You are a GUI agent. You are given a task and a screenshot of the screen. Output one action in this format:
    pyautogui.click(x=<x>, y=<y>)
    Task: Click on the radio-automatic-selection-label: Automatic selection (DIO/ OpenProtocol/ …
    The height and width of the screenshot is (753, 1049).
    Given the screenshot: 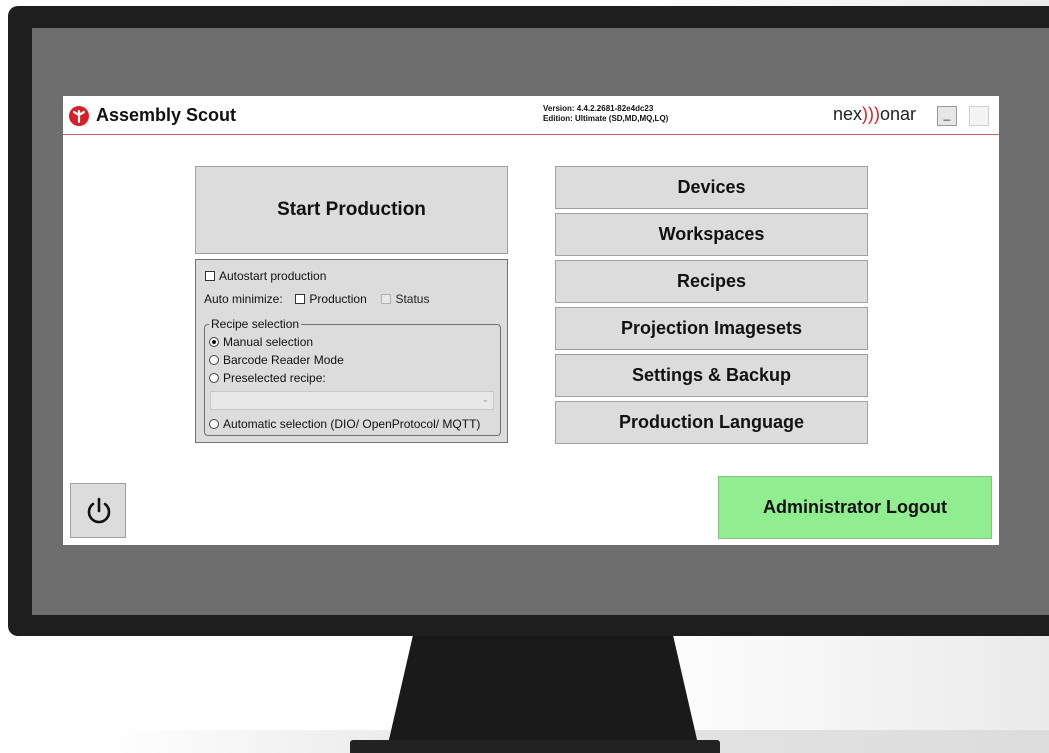 What is the action you would take?
    pyautogui.click(x=352, y=424)
    